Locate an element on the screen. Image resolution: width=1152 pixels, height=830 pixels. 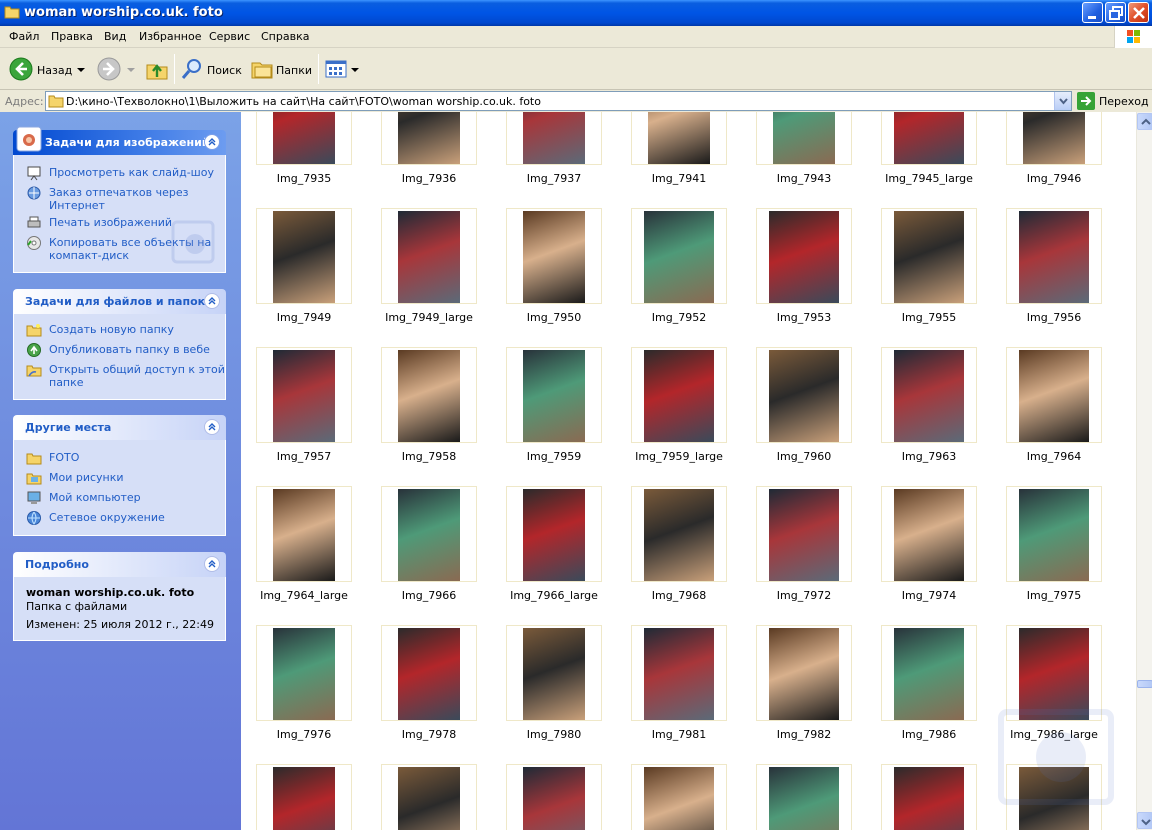
file-name-label: Img_7981 is located at coordinates (679, 734).